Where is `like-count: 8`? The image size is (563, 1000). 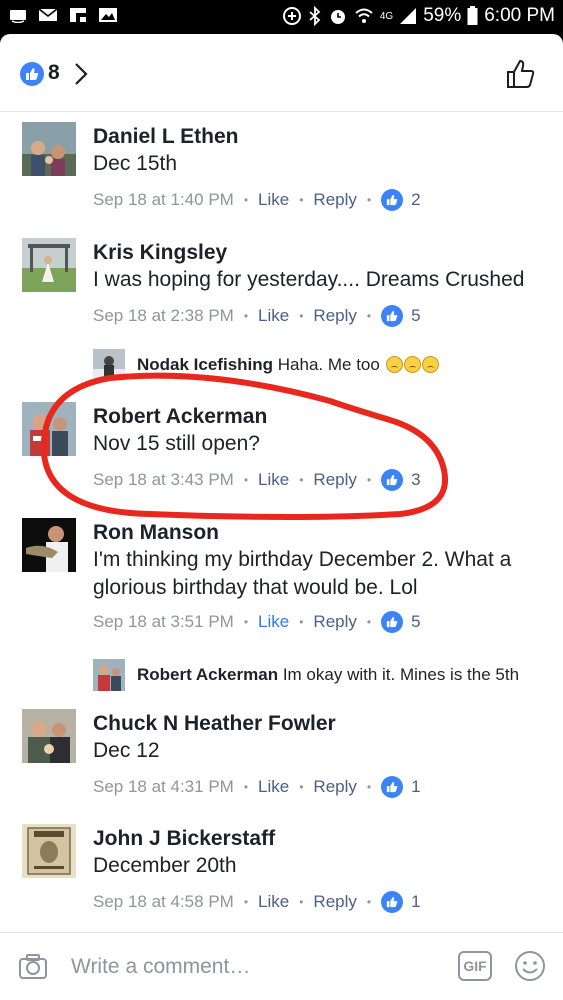
like-count: 8 is located at coordinates (54, 73).